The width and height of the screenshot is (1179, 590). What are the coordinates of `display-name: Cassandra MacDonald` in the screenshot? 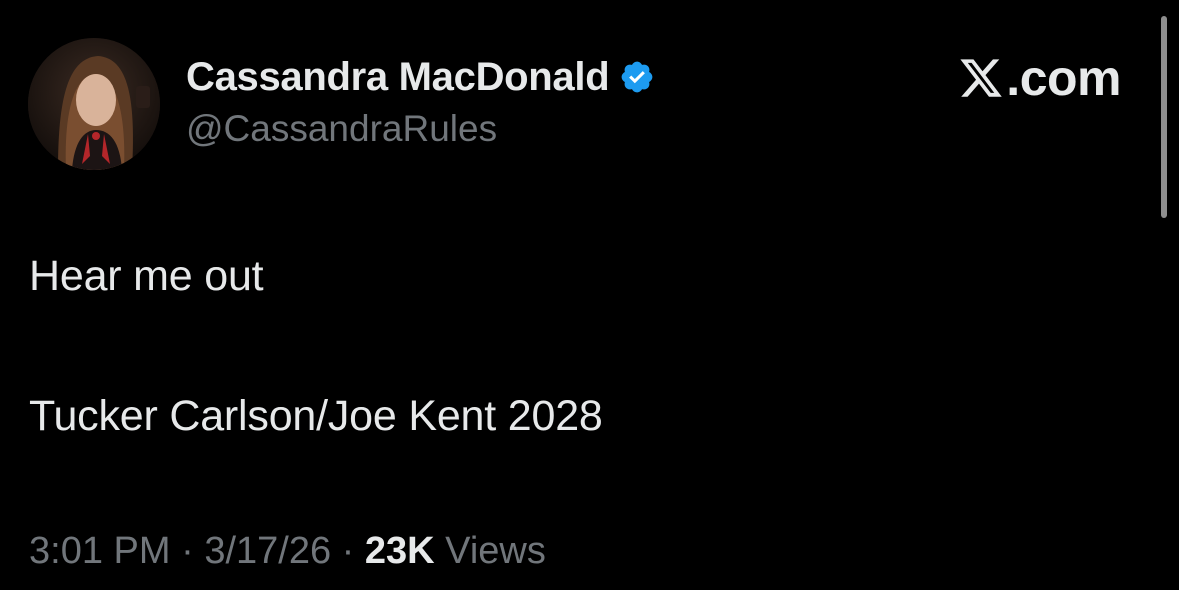 It's located at (398, 77).